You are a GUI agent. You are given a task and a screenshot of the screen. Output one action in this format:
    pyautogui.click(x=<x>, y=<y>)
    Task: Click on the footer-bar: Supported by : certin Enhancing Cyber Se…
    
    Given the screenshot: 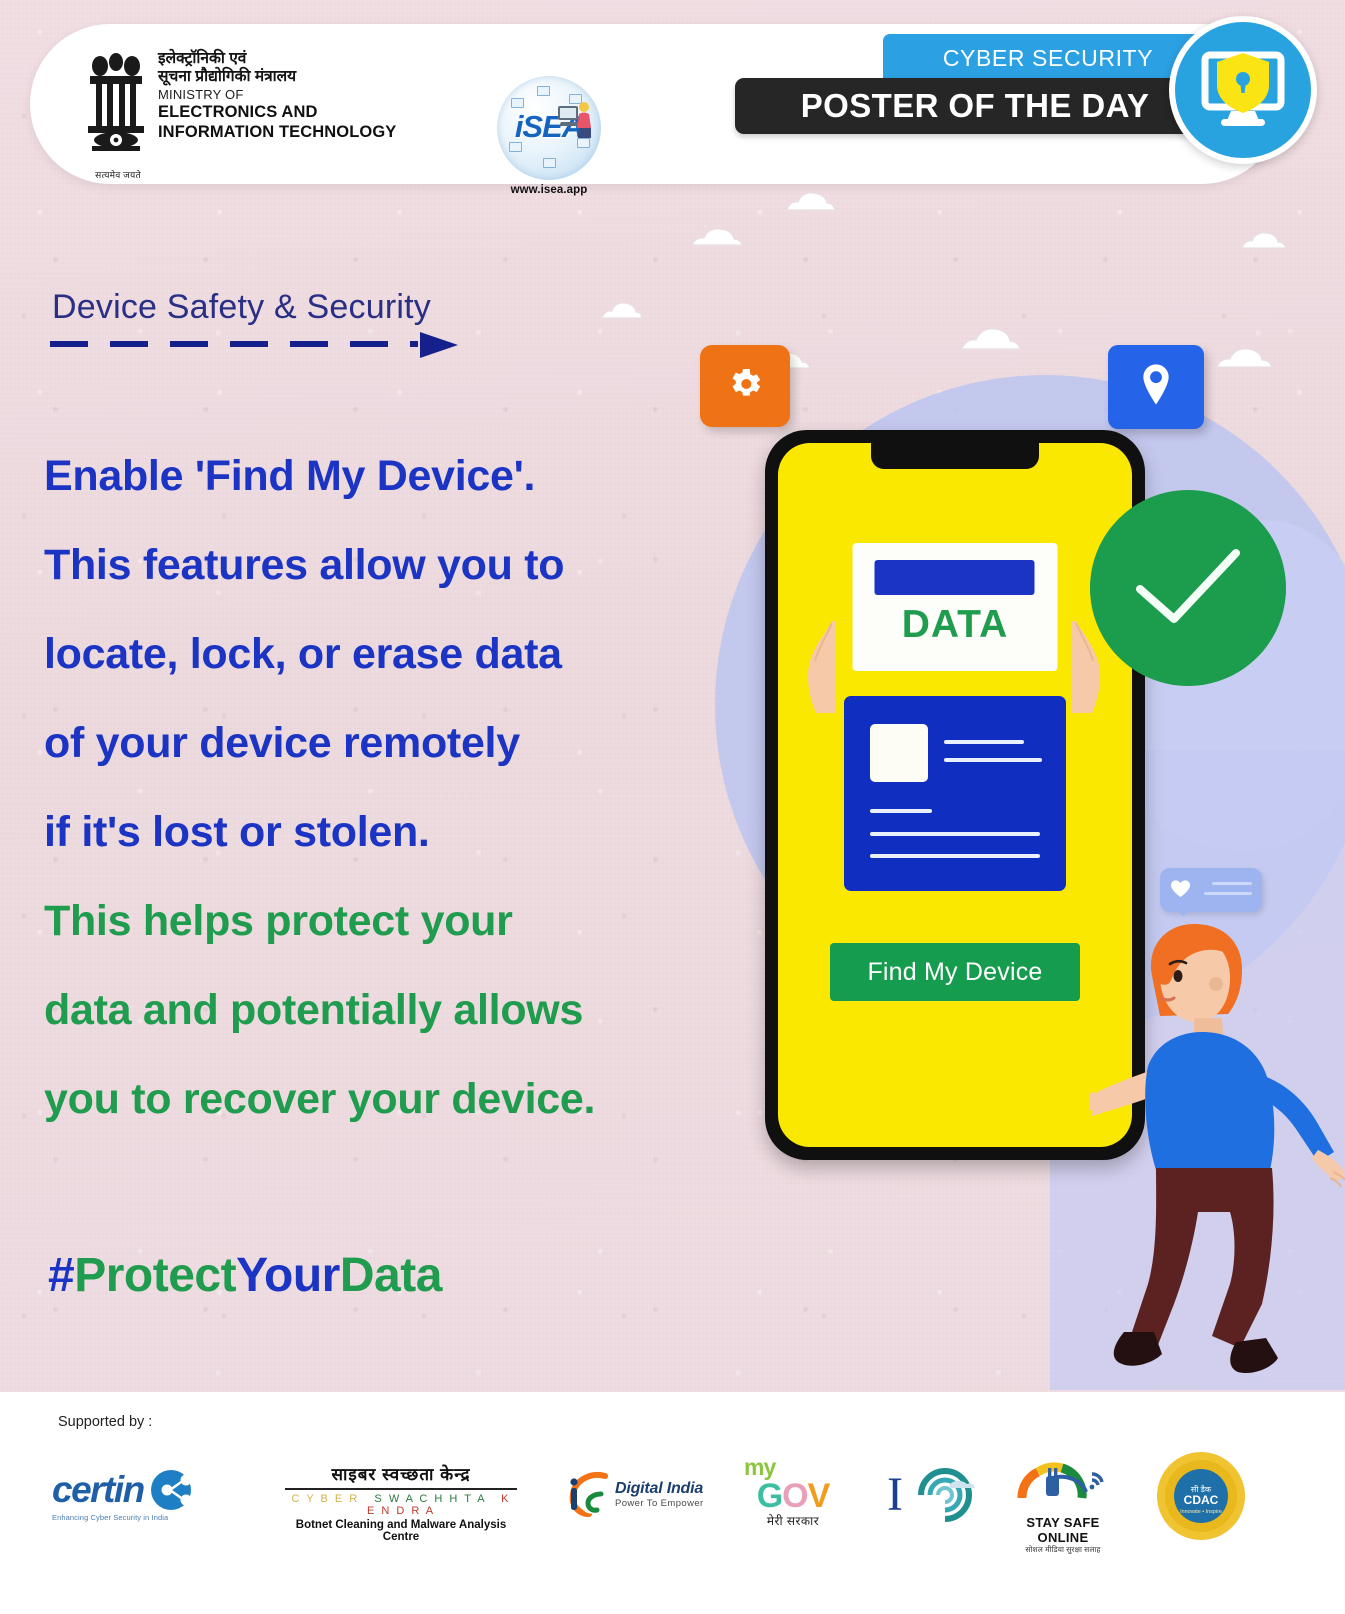 What is the action you would take?
    pyautogui.click(x=672, y=1503)
    